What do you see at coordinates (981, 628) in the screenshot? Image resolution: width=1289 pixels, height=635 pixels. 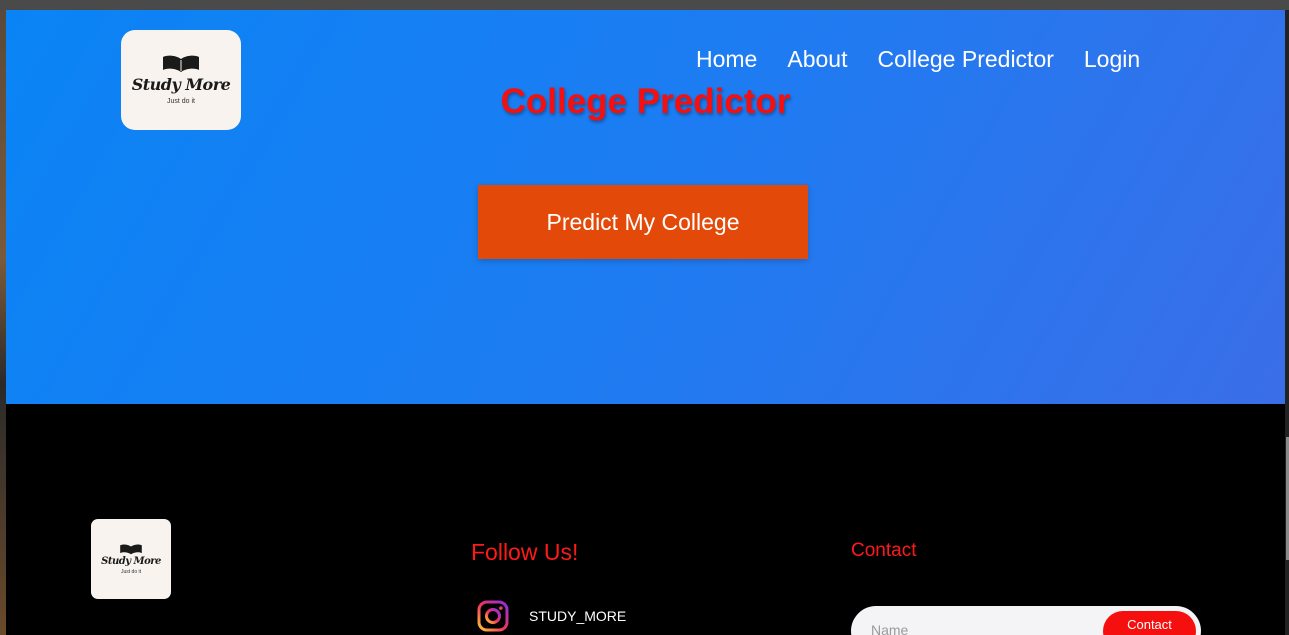 I see `contact-name-input` at bounding box center [981, 628].